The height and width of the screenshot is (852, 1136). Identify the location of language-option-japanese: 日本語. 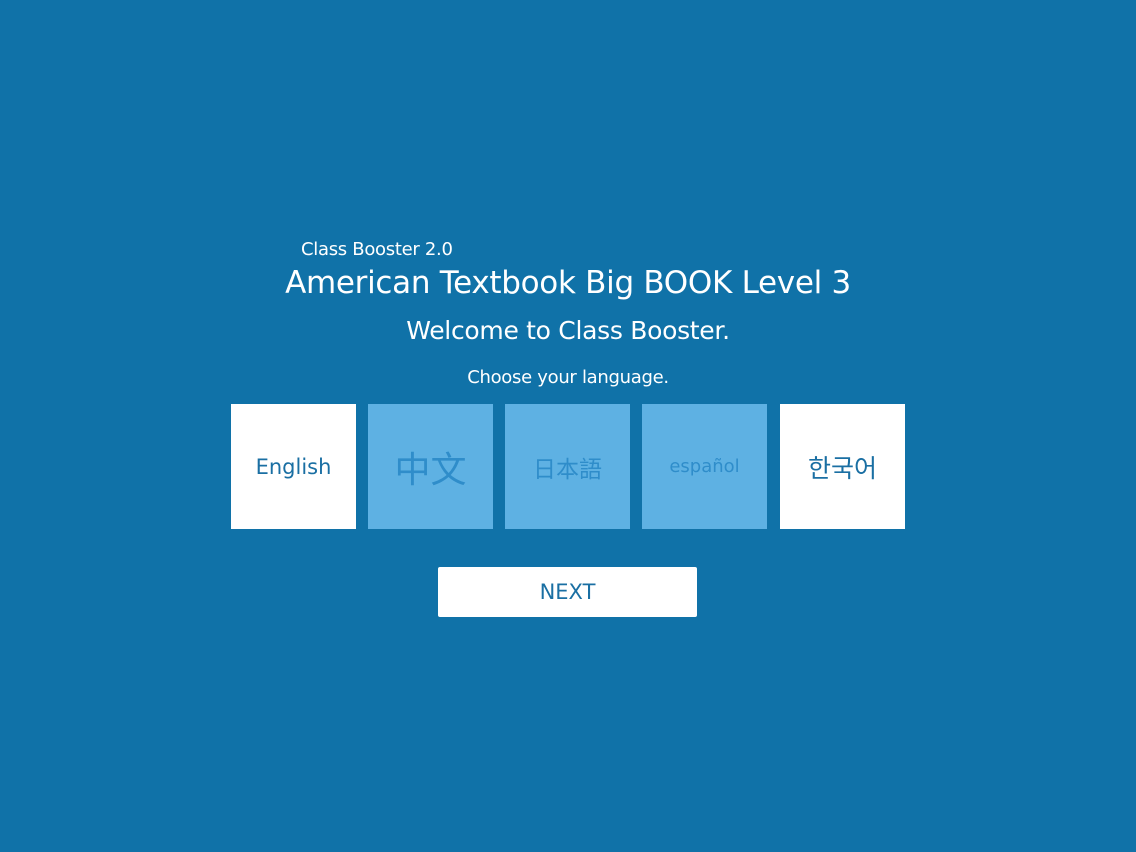
(567, 466).